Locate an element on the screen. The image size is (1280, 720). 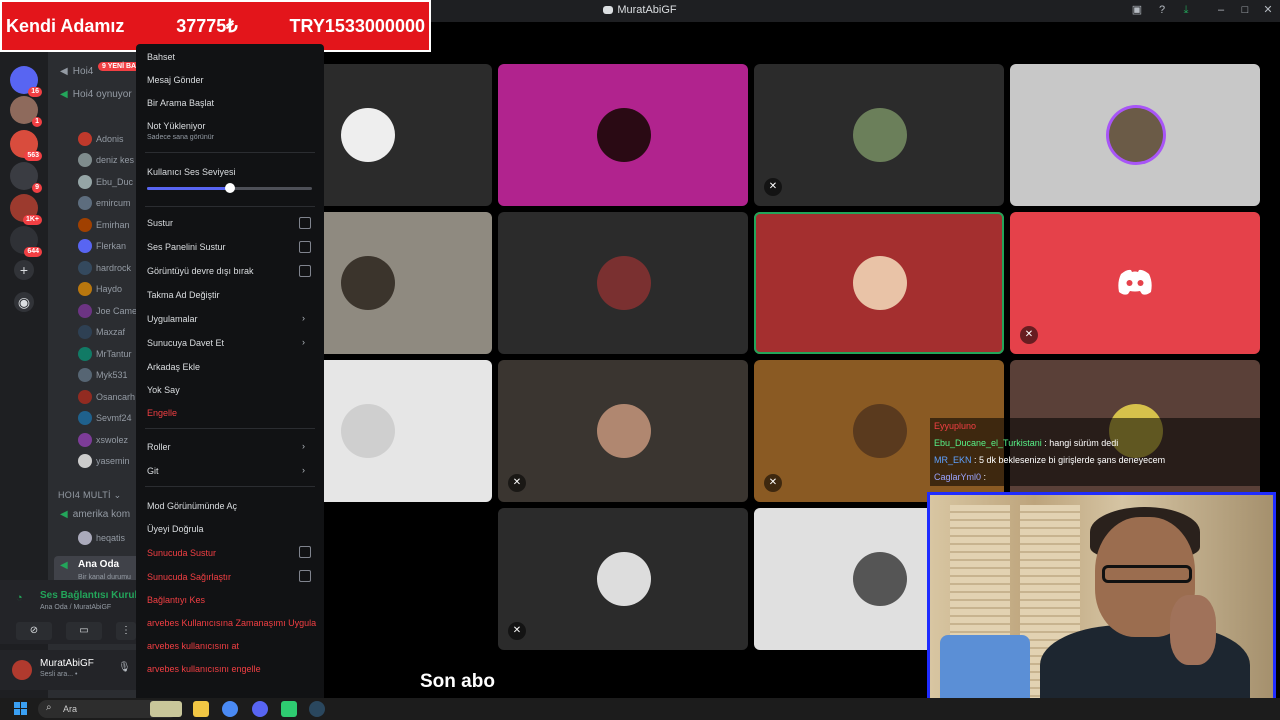
download-icon: ⤓ is located at coordinates (1186, 10).